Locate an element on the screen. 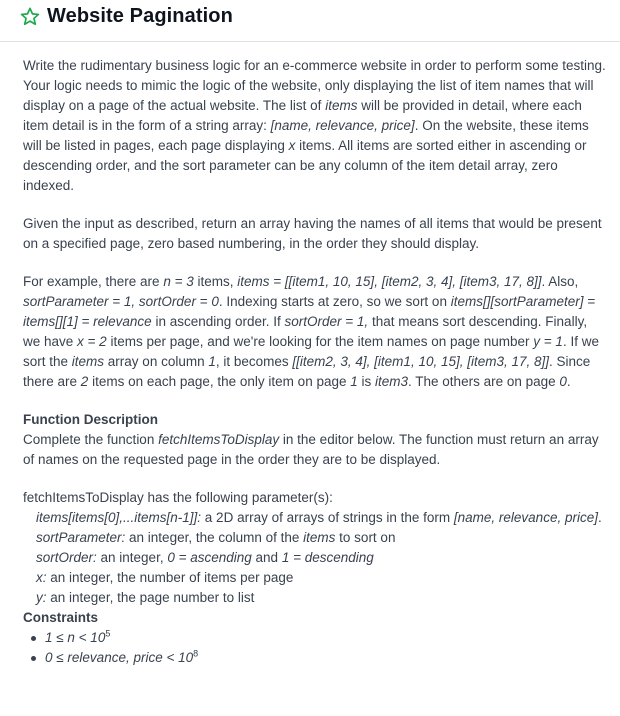 Image resolution: width=620 pixels, height=716 pixels. constraints-list: 1 ≤ n < 105 0 ≤ relevance, price < 108 is located at coordinates (315, 648).